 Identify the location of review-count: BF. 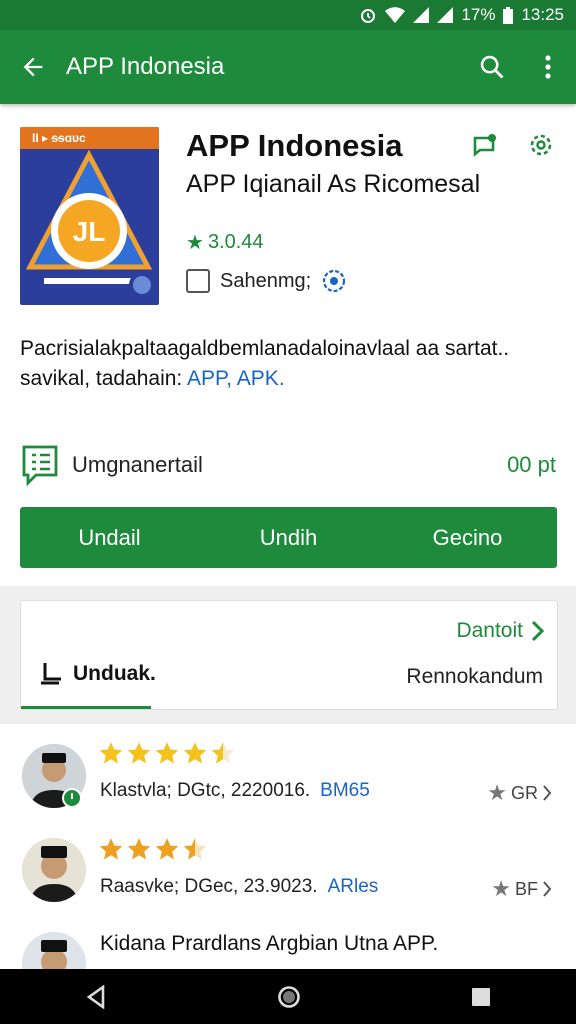
(526, 888).